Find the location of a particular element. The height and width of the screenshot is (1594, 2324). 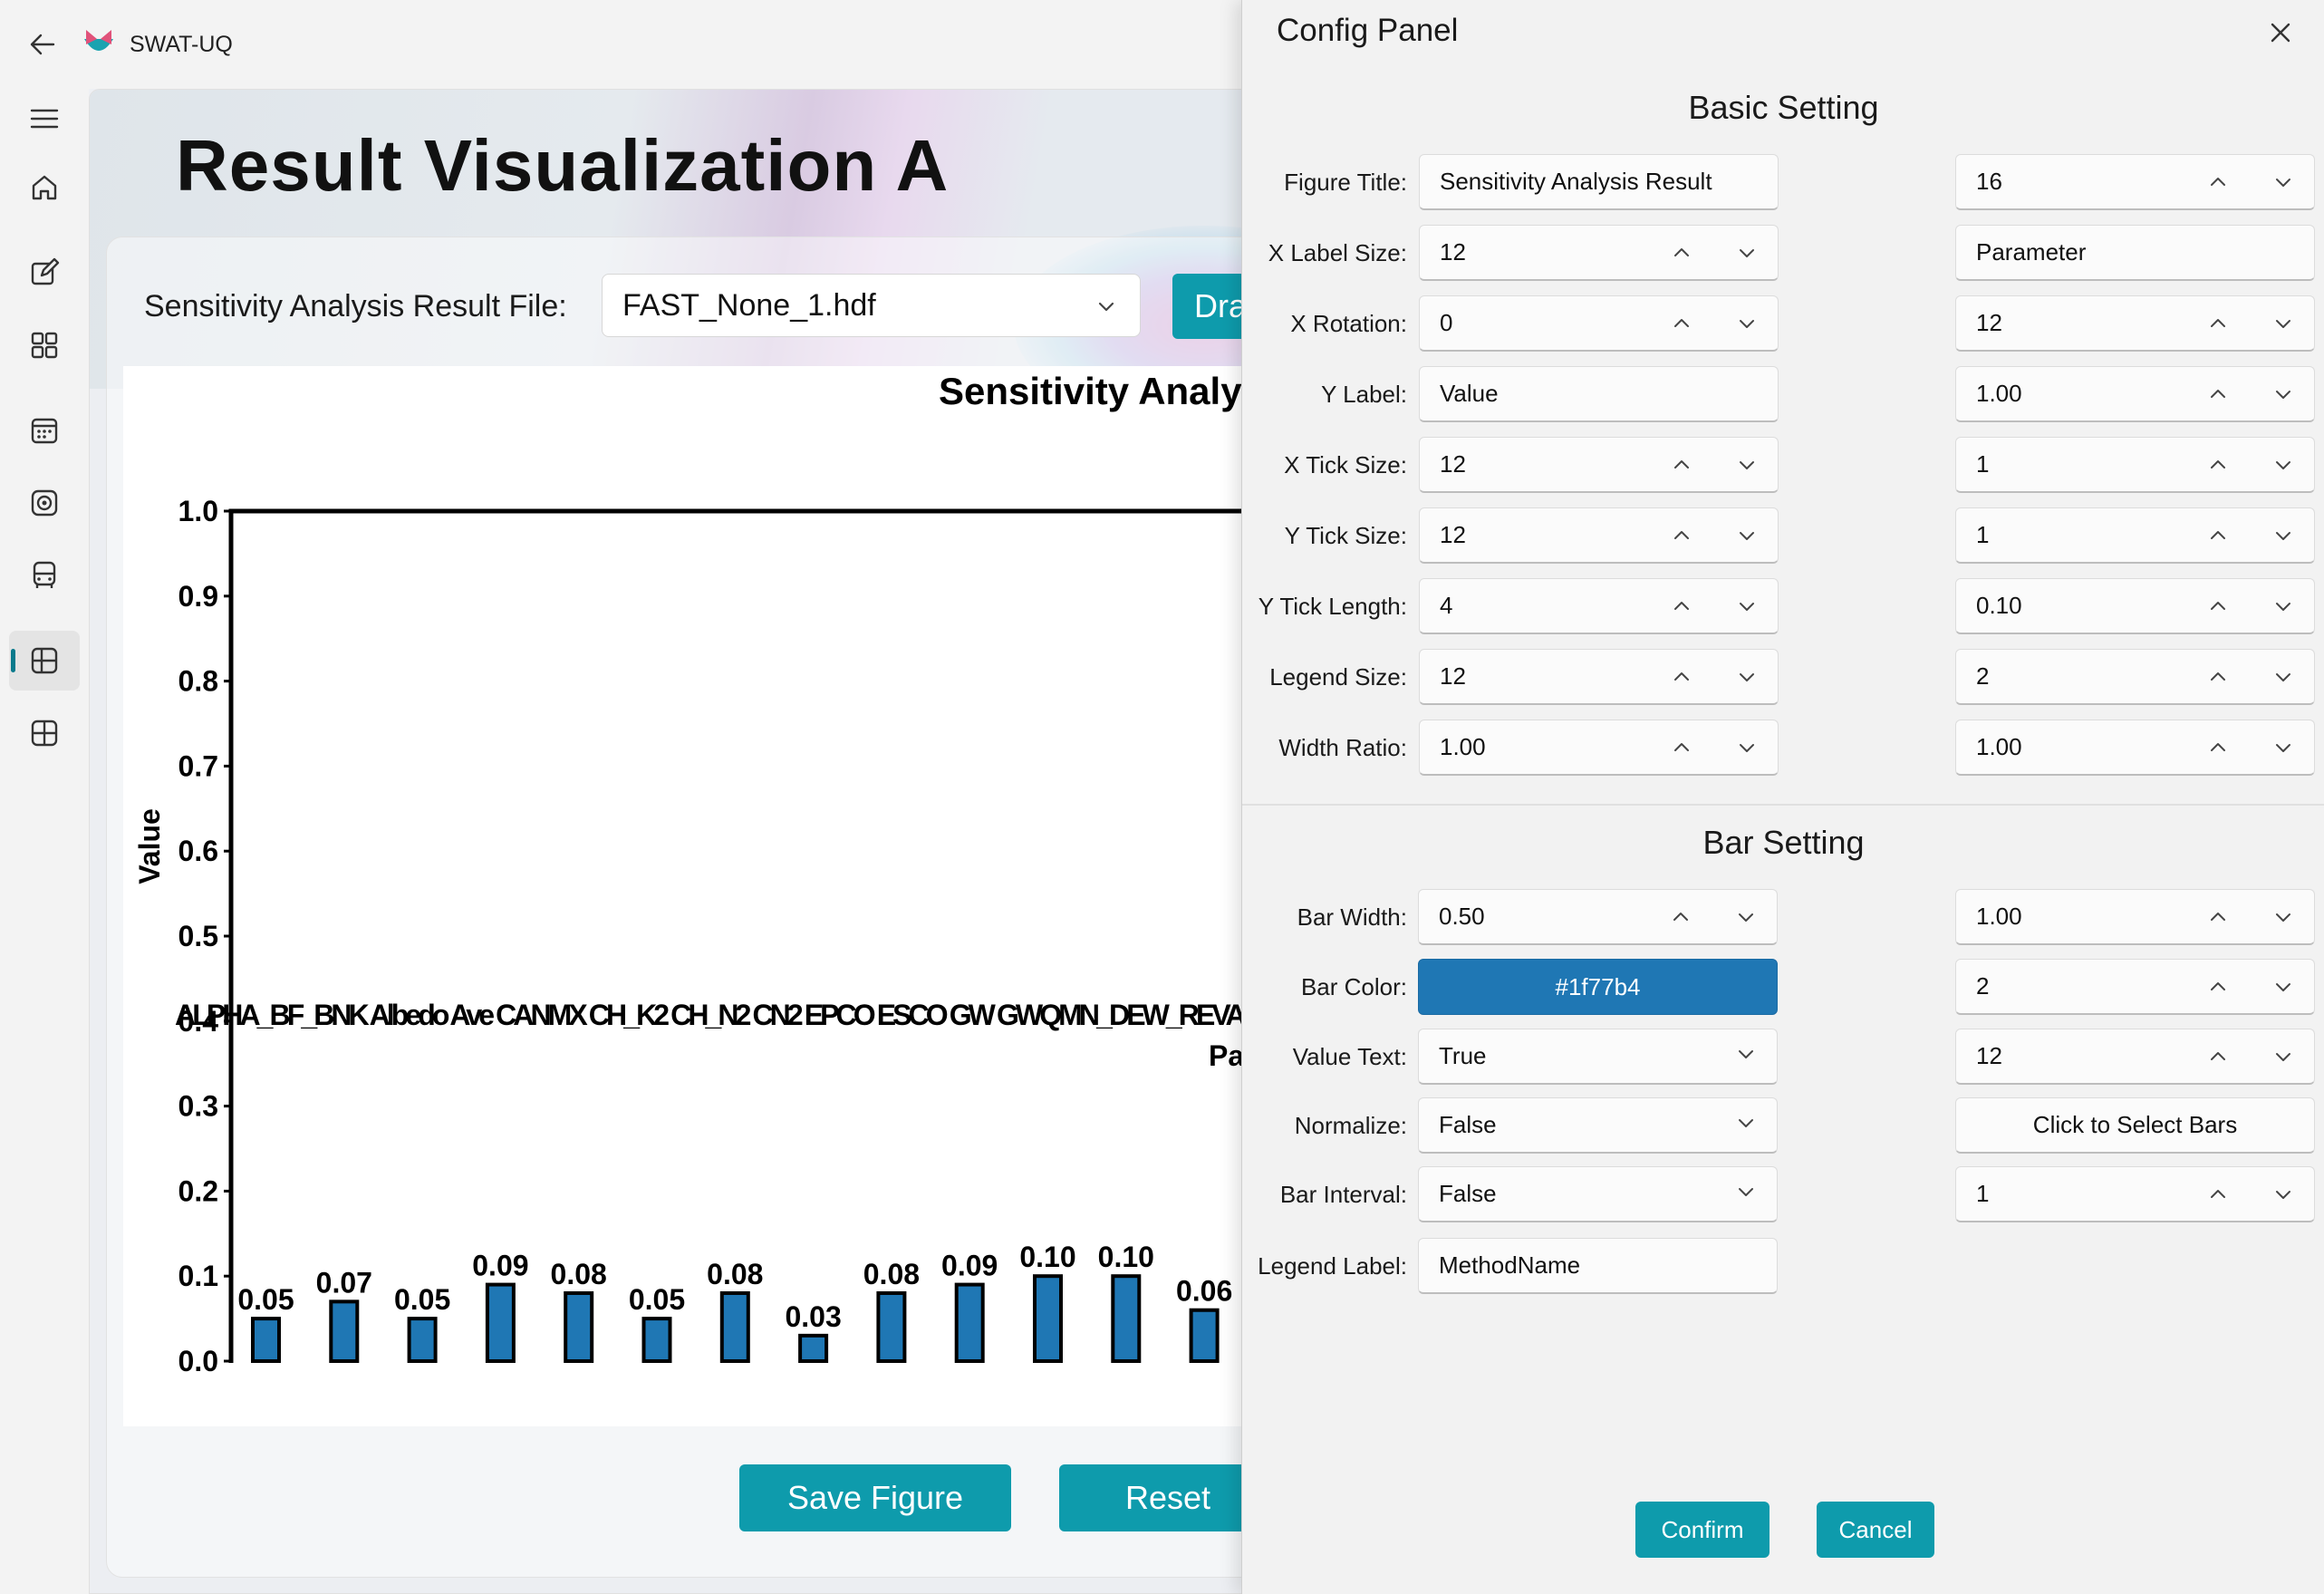

draw-button: Dra is located at coordinates (1207, 306).